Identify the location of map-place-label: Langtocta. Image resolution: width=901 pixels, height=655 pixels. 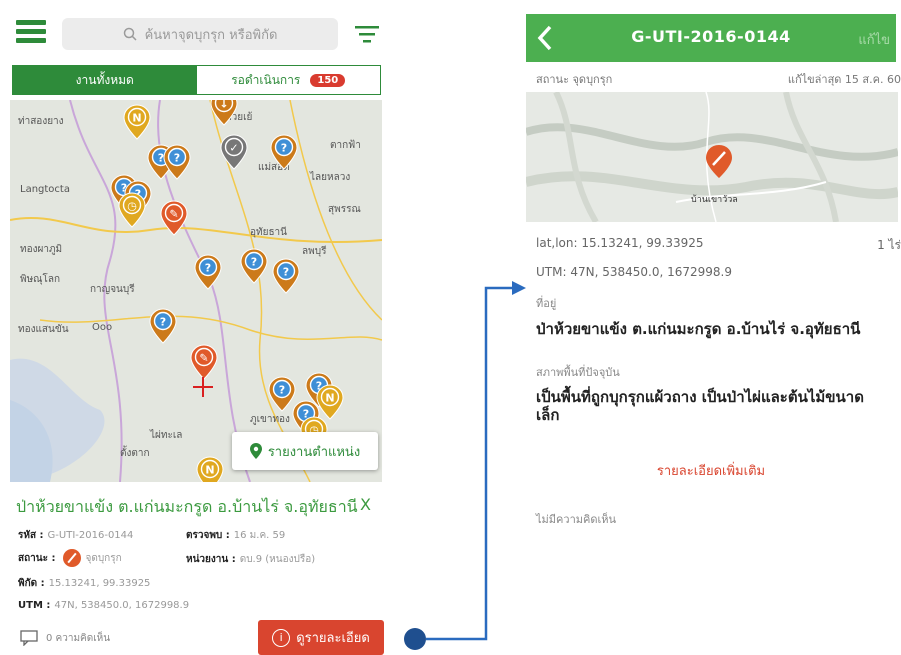
(45, 189).